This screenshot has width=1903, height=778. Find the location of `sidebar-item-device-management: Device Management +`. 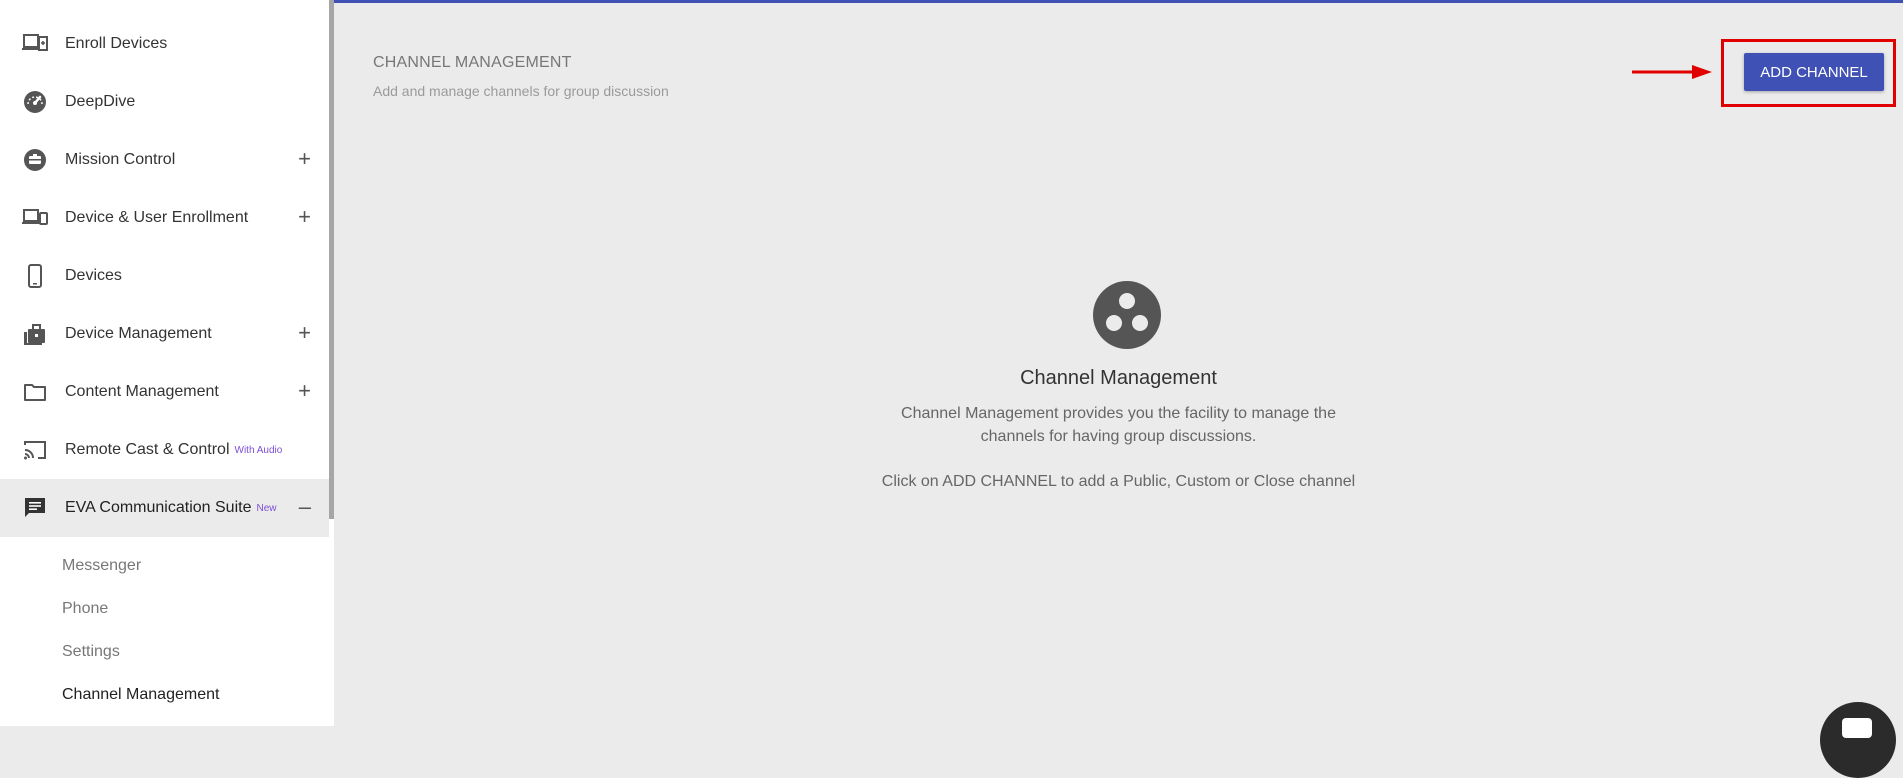

sidebar-item-device-management: Device Management + is located at coordinates (164, 334).